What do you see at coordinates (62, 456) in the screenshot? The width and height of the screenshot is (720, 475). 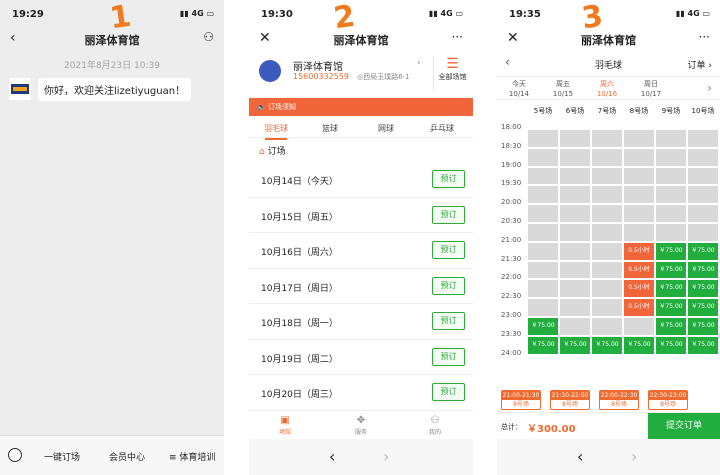 I see `menu-book-court: 一键订场` at bounding box center [62, 456].